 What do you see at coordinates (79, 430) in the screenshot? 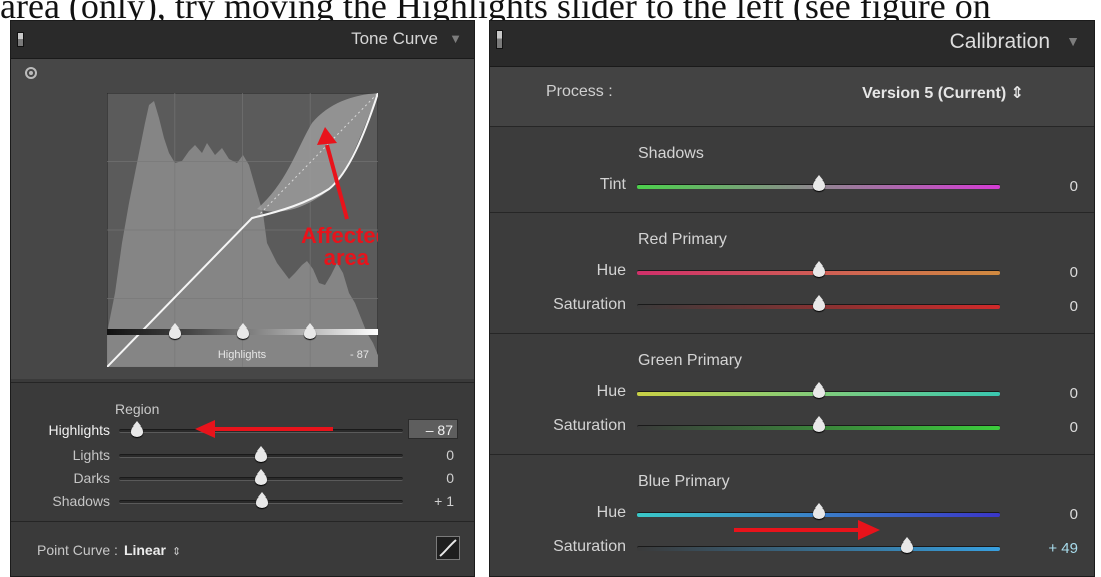
I see `slider-label: Highlights` at bounding box center [79, 430].